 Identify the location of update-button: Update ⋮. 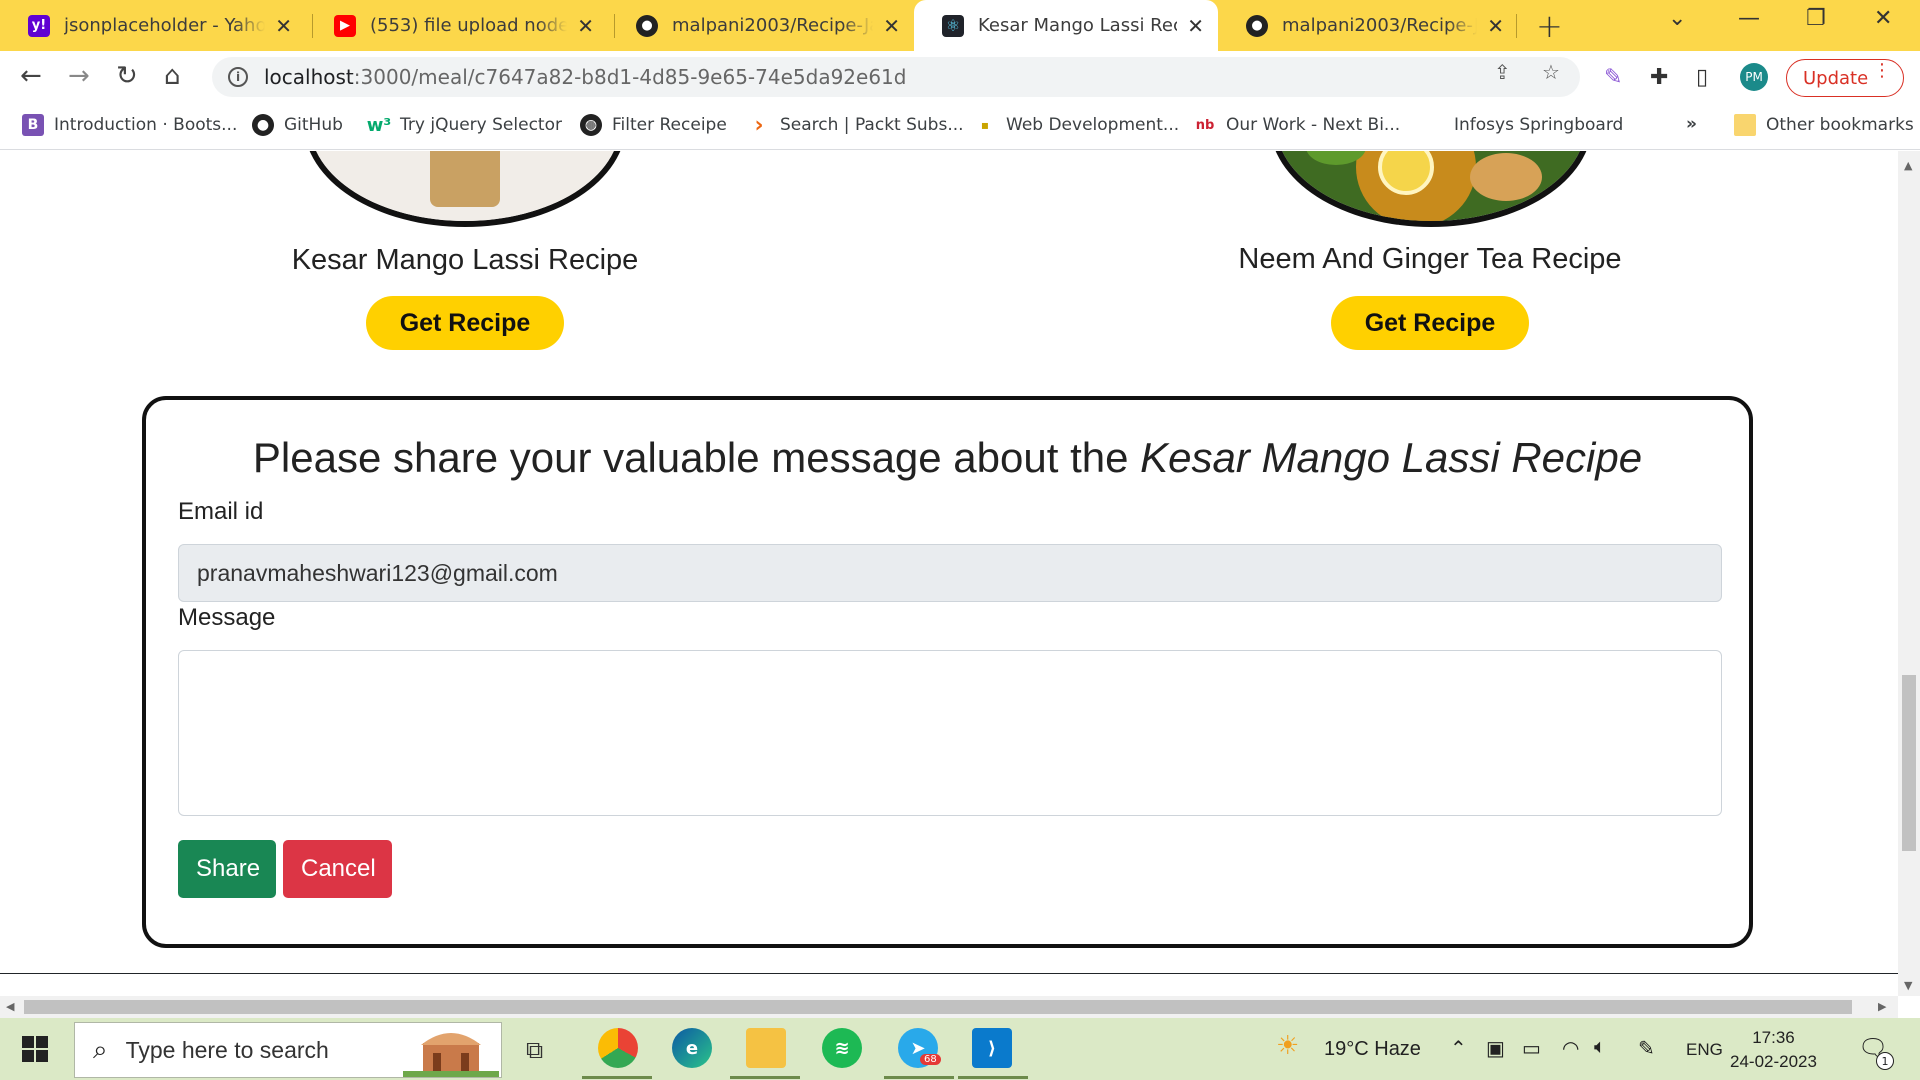
(1845, 78).